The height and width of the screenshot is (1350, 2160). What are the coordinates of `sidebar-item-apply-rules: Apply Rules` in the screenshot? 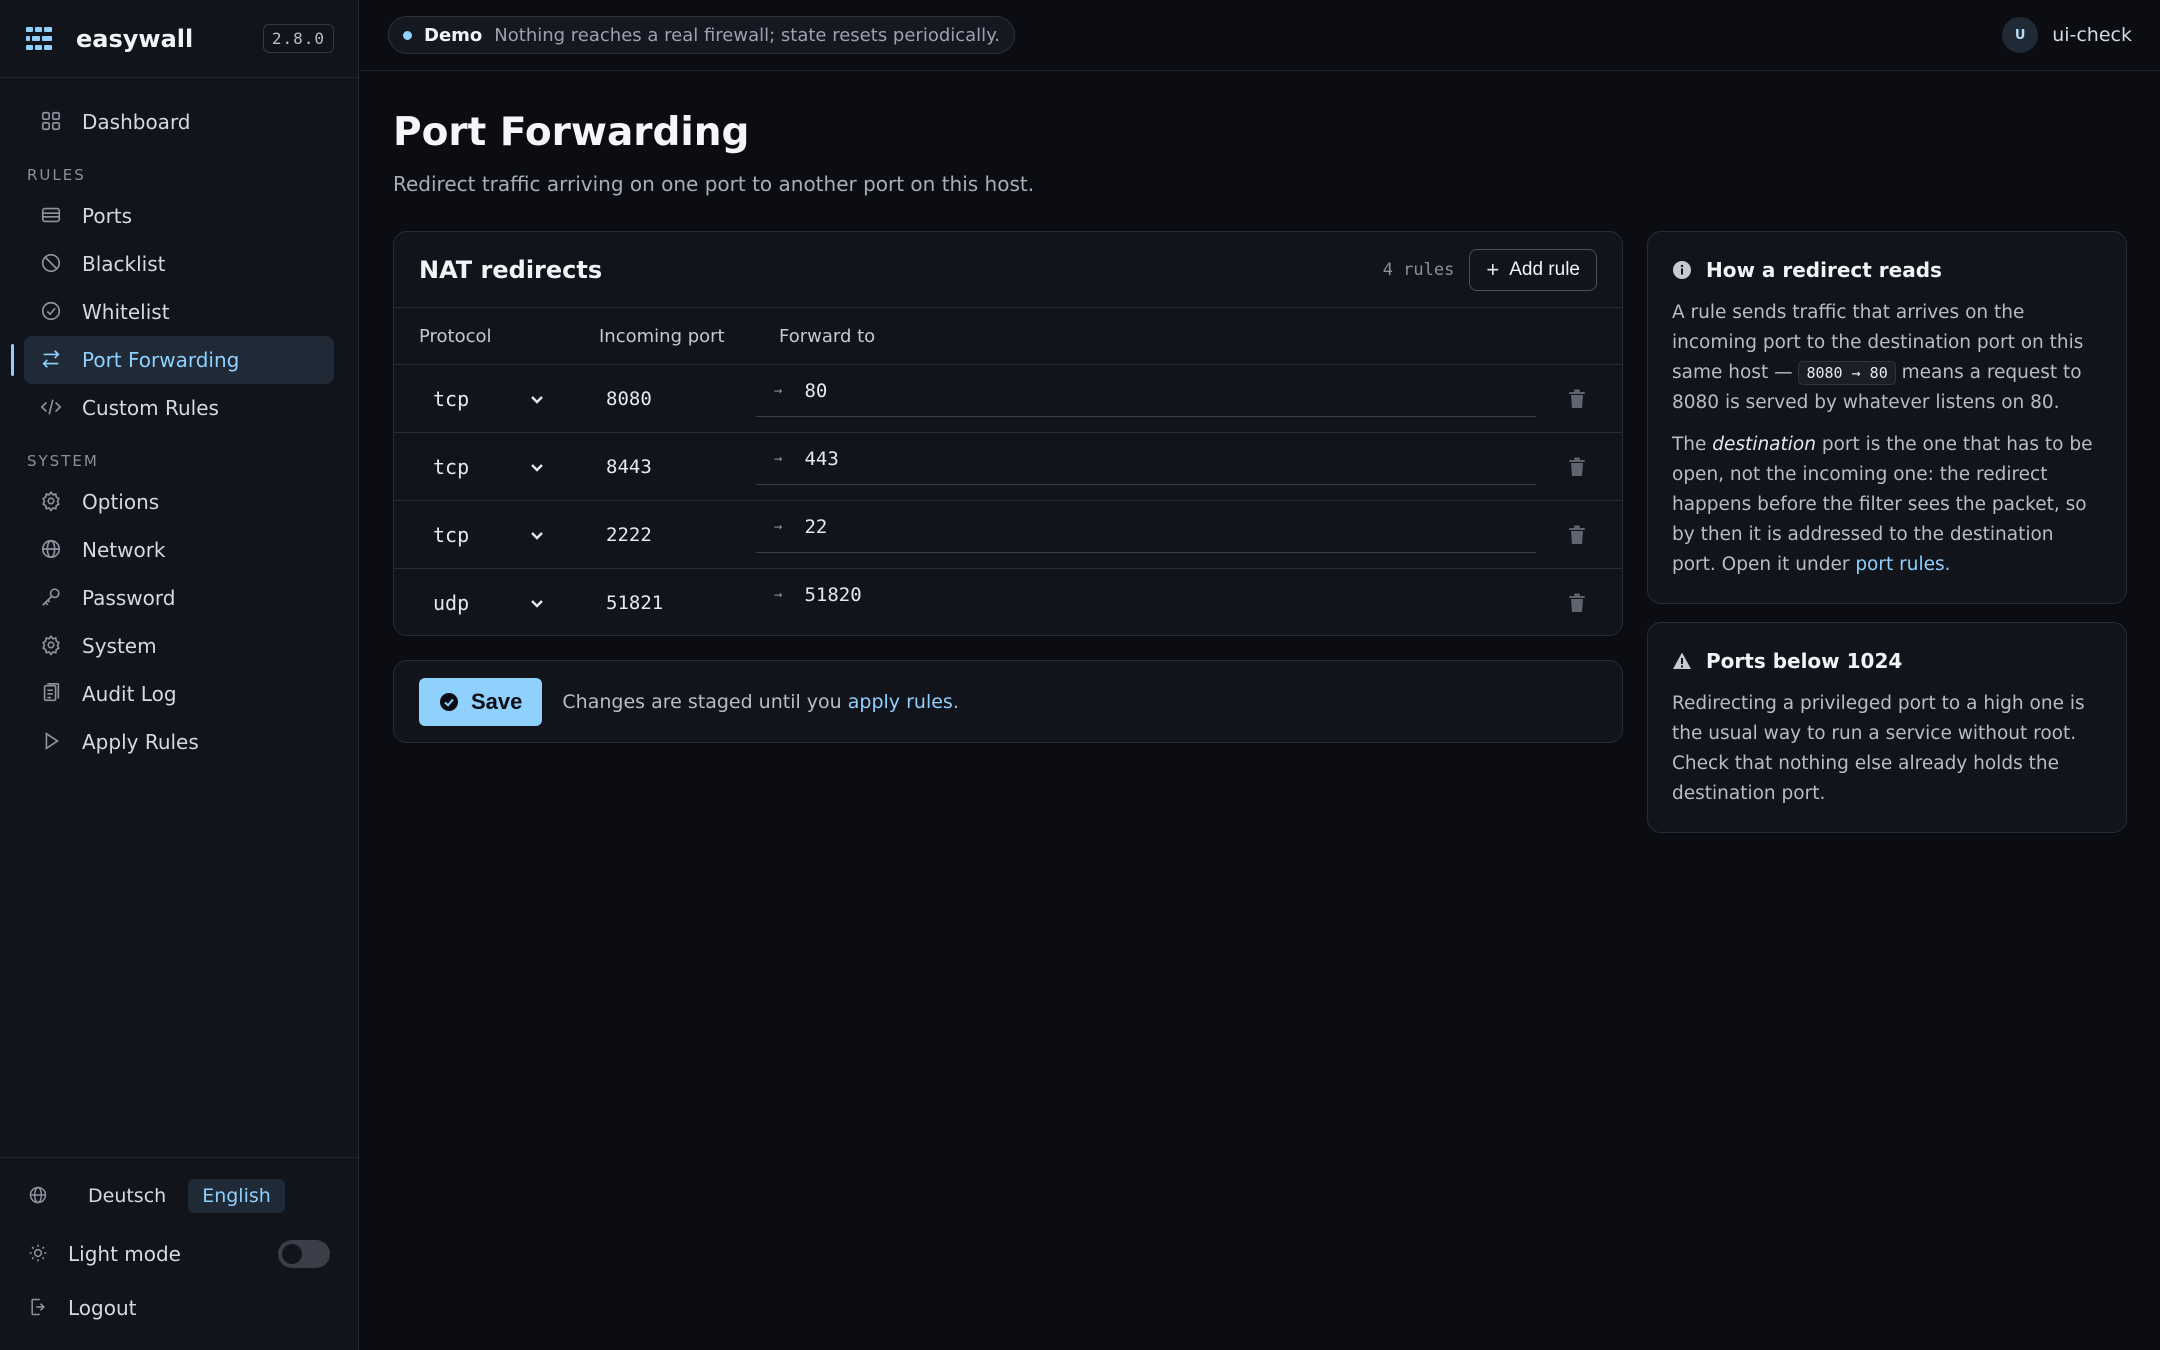 It's located at (179, 742).